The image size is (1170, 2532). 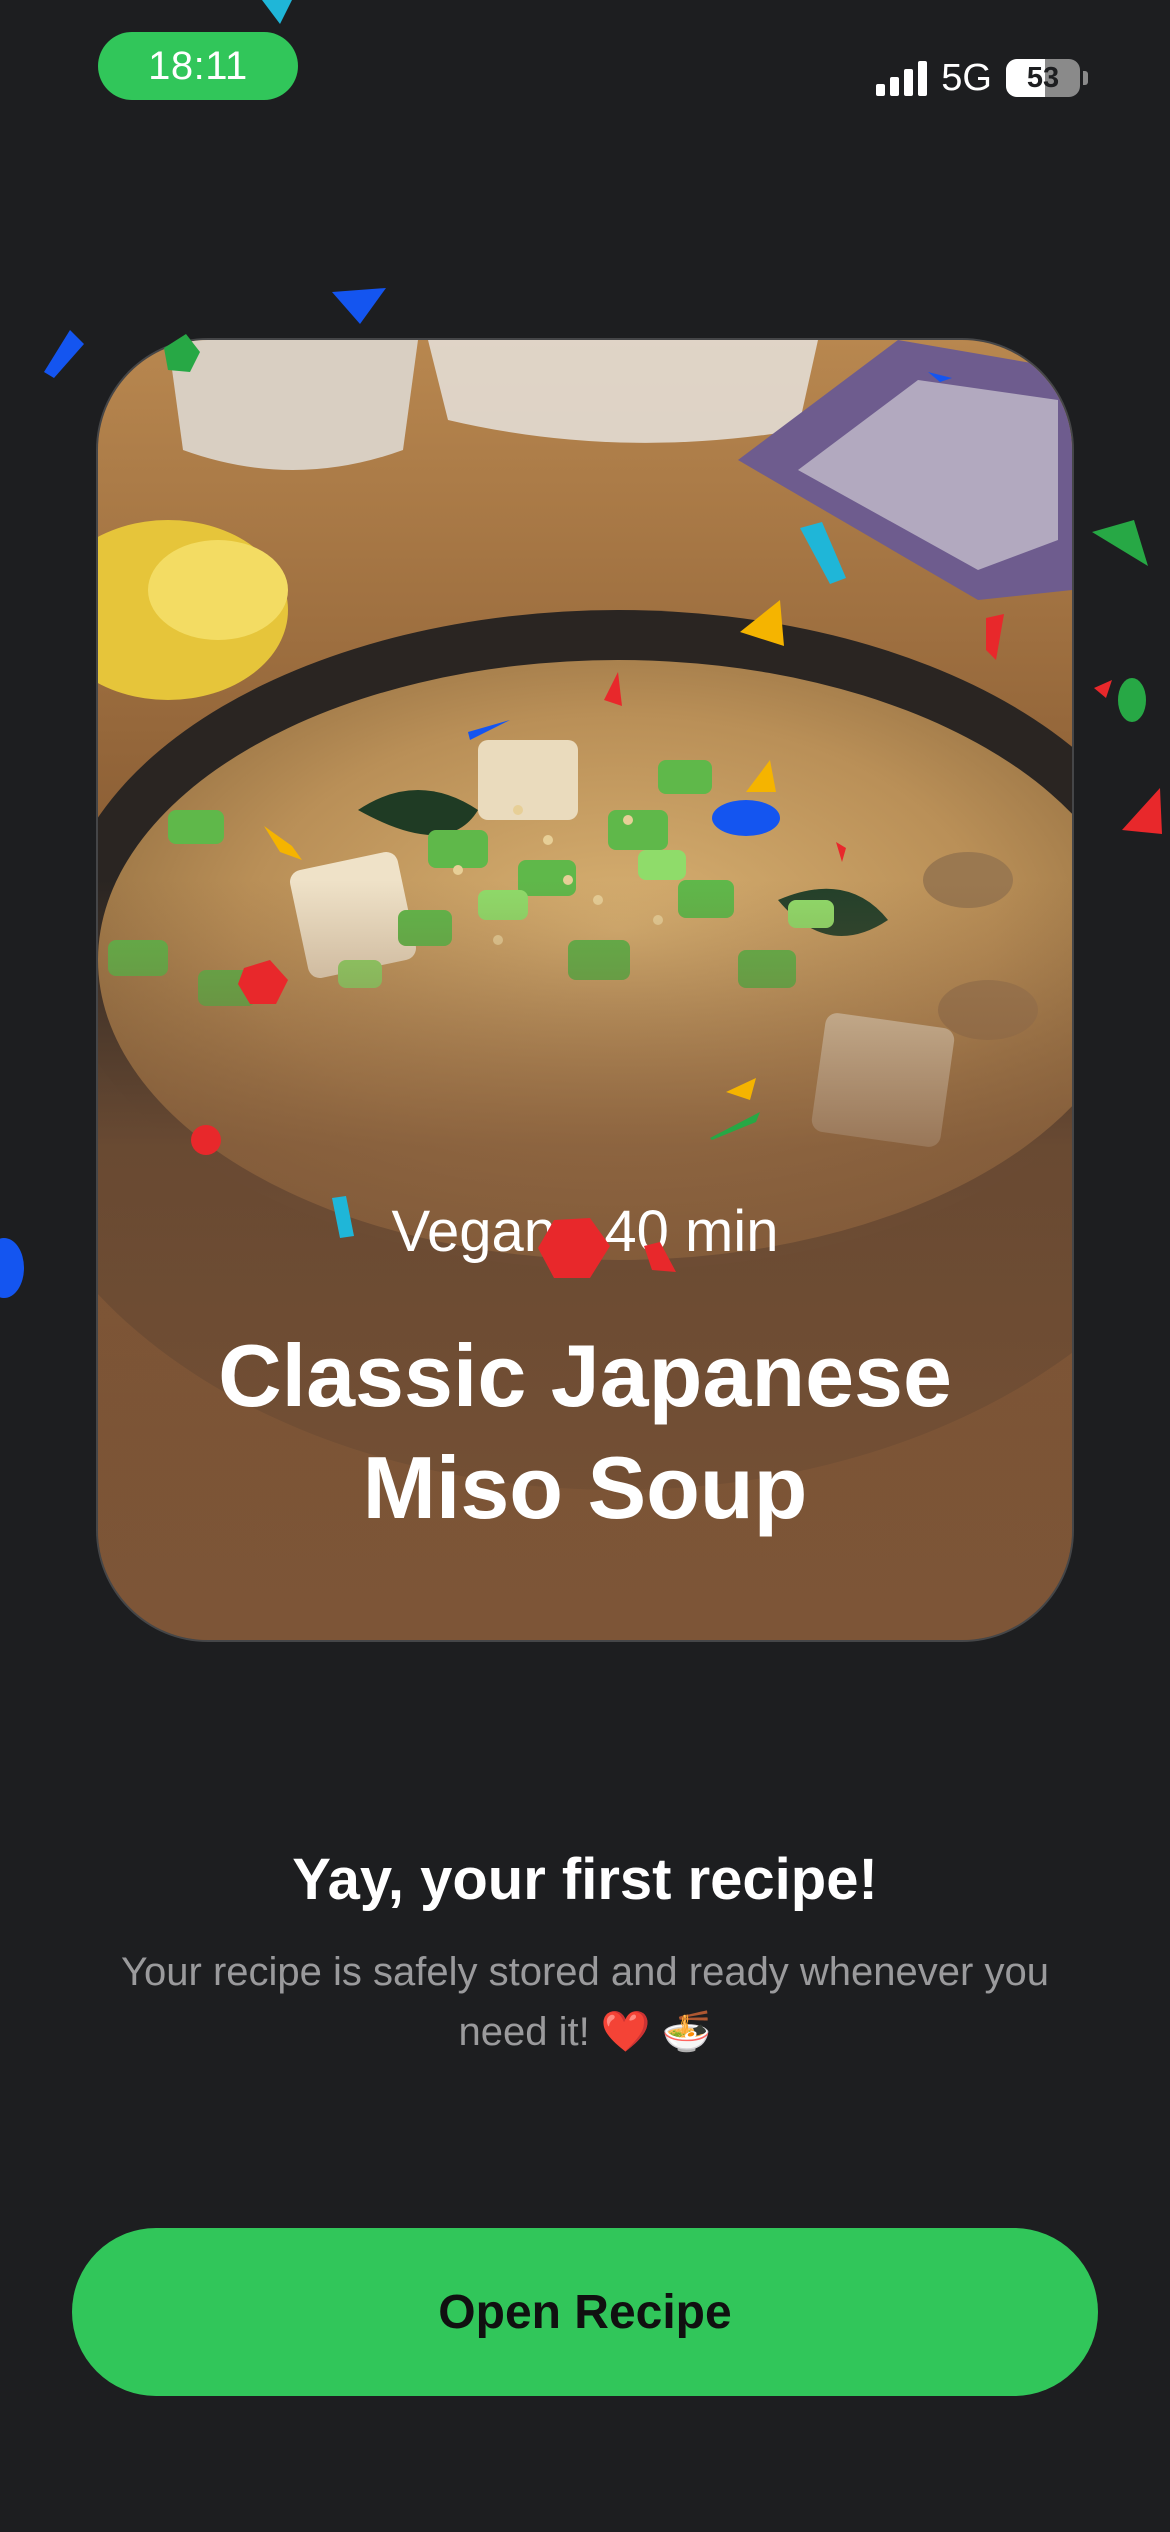 I want to click on status-time: 18:11, so click(x=198, y=66).